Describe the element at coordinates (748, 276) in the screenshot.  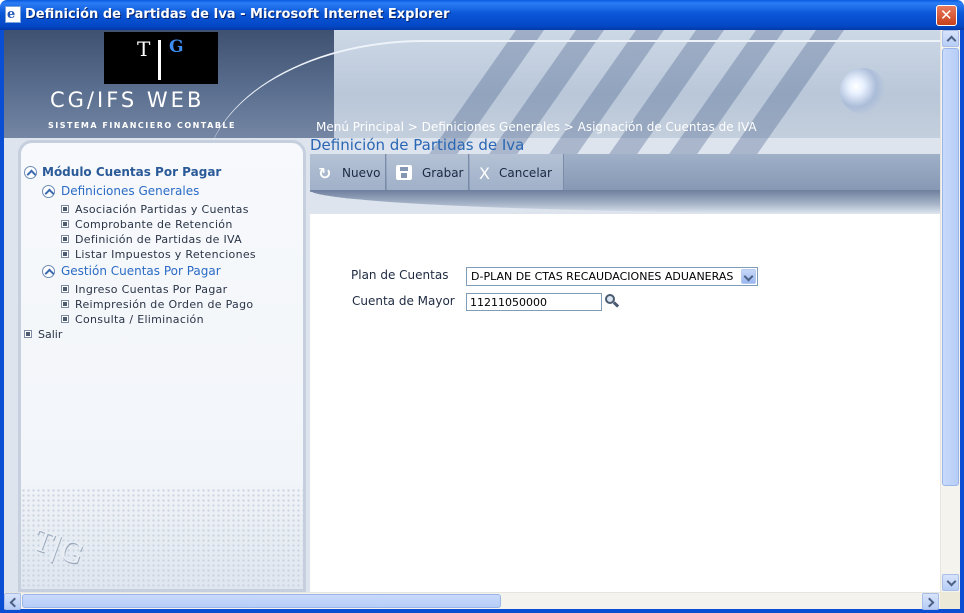
I see `chevron-down-icon` at that location.